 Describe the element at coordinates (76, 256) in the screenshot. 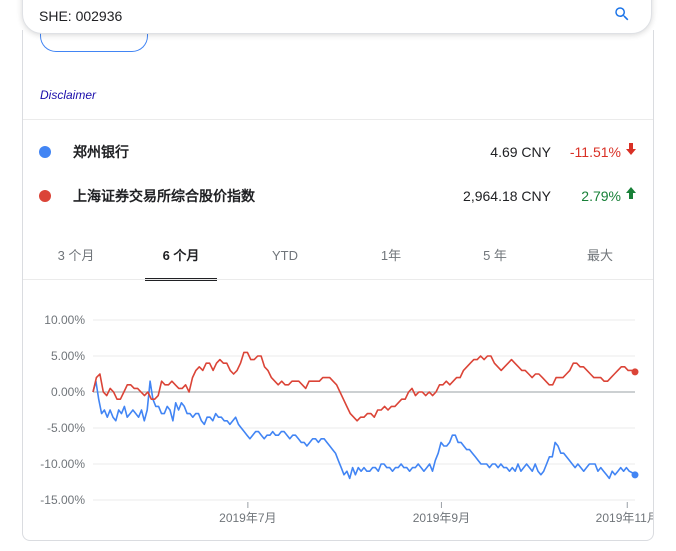

I see `tab-3-months: 3 个月` at that location.